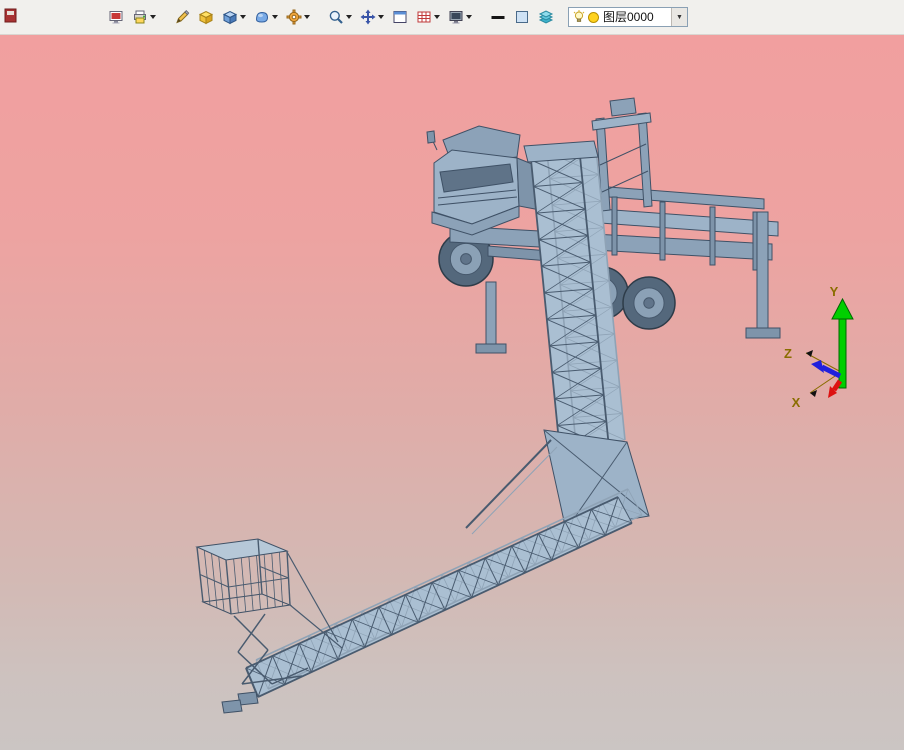 This screenshot has height=750, width=904. I want to click on axis-y-label: Y, so click(834, 291).